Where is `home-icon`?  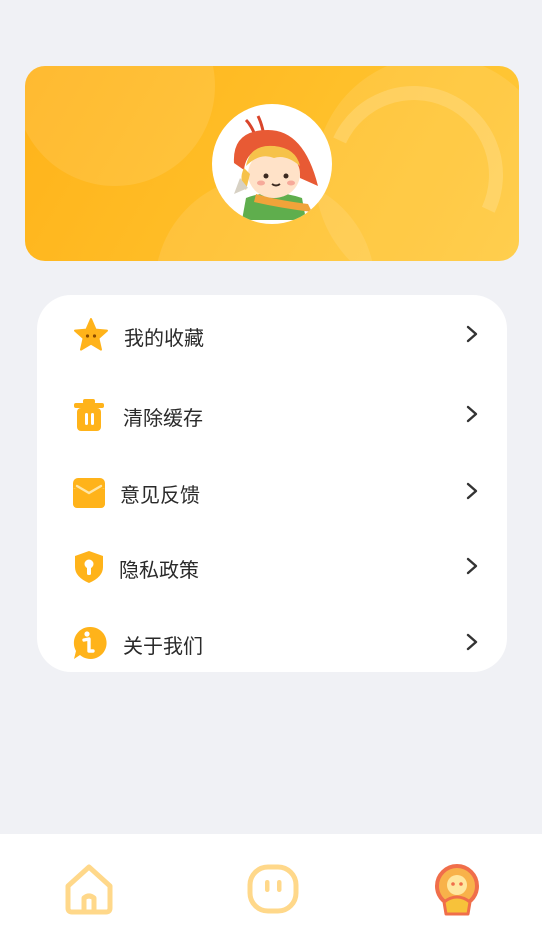 home-icon is located at coordinates (89, 889).